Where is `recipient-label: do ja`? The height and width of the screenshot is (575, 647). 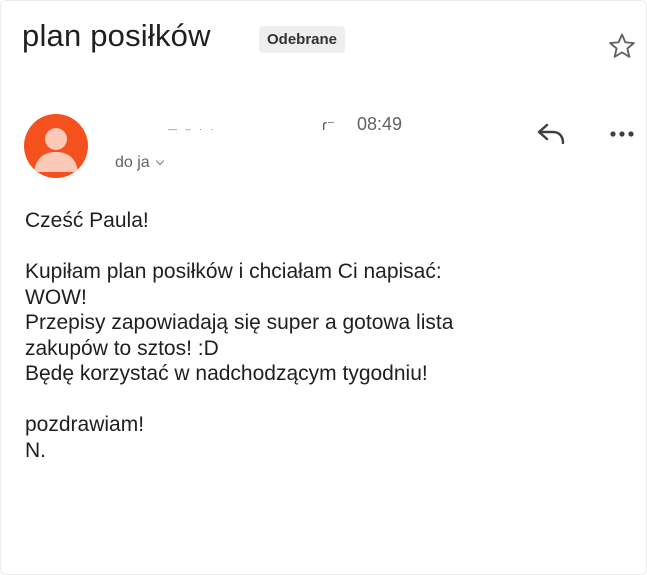
recipient-label: do ja is located at coordinates (132, 162).